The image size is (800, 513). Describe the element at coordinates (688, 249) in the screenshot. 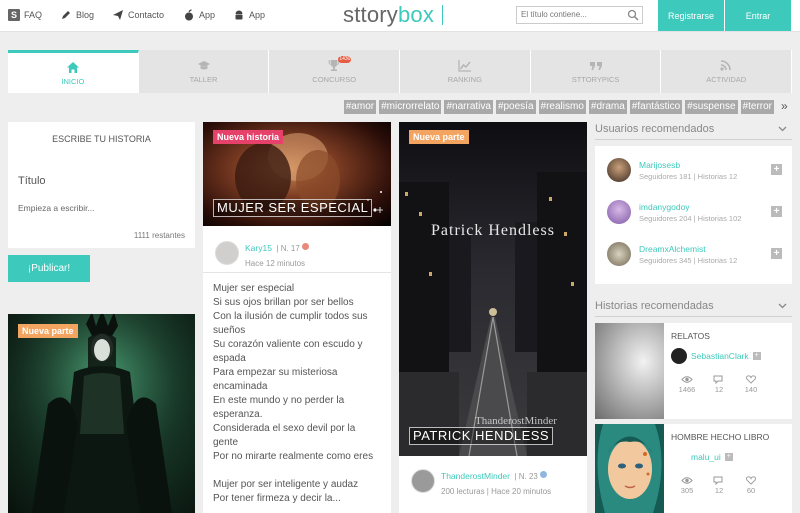

I see `user-name: DreamxAlchemist` at that location.